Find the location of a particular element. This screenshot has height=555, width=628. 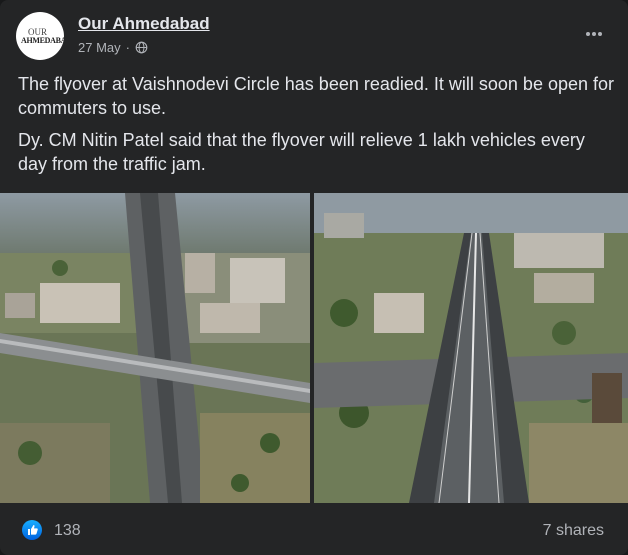

page-avatar: OUR AHMEDABAD is located at coordinates (40, 36).